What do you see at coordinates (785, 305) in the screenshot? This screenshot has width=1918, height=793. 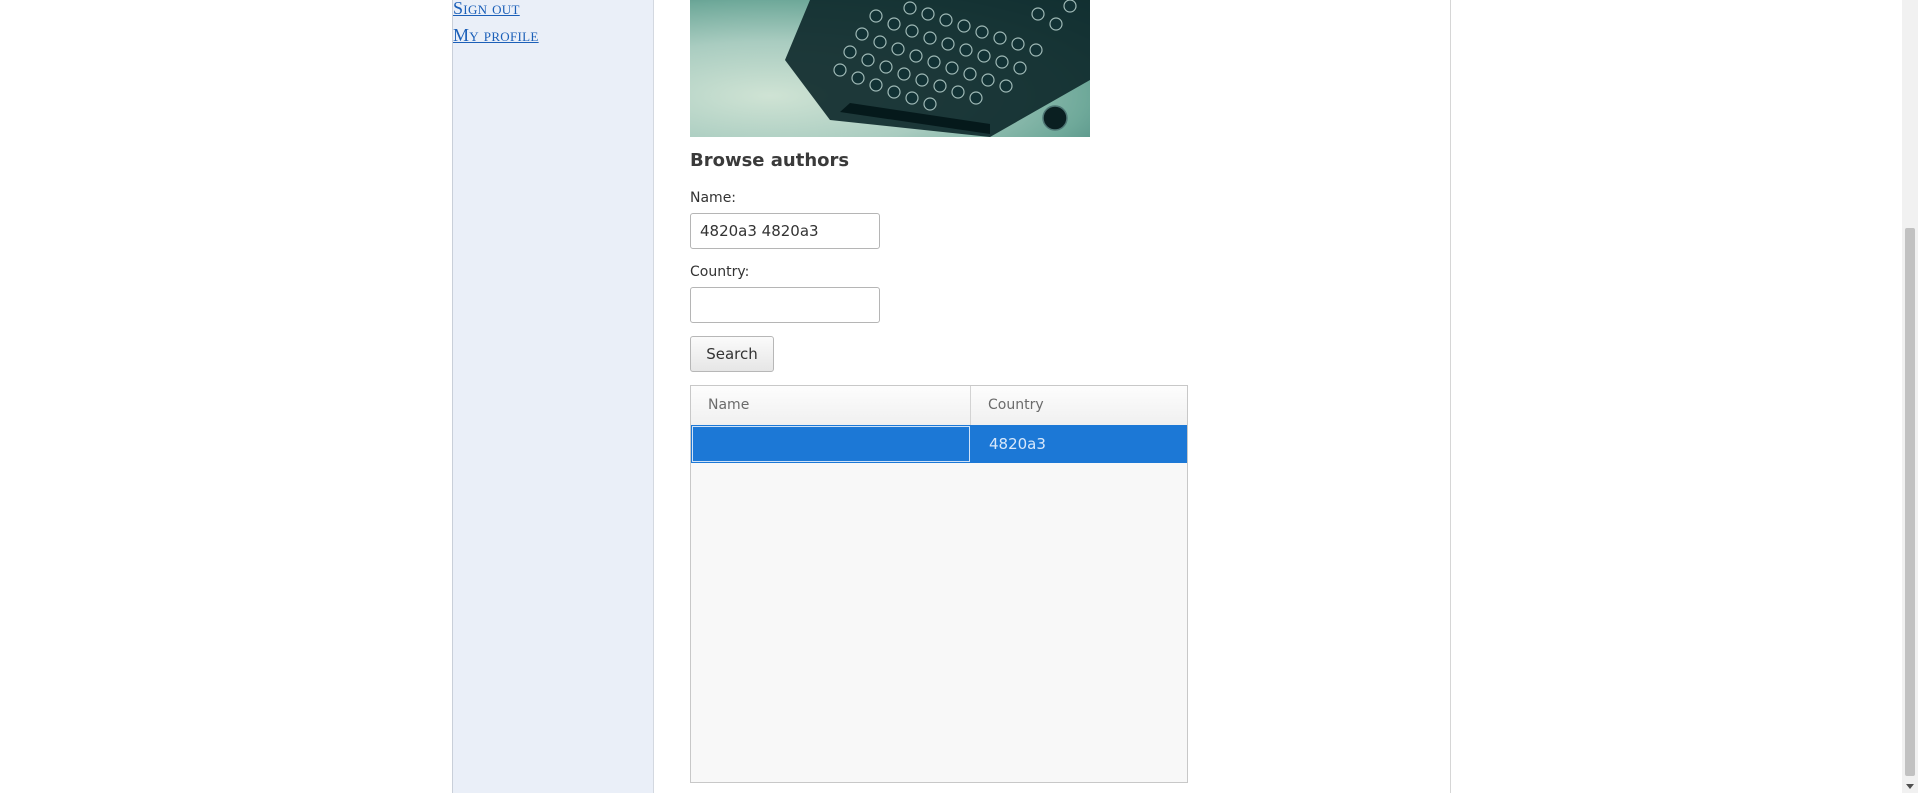 I see `country-input` at bounding box center [785, 305].